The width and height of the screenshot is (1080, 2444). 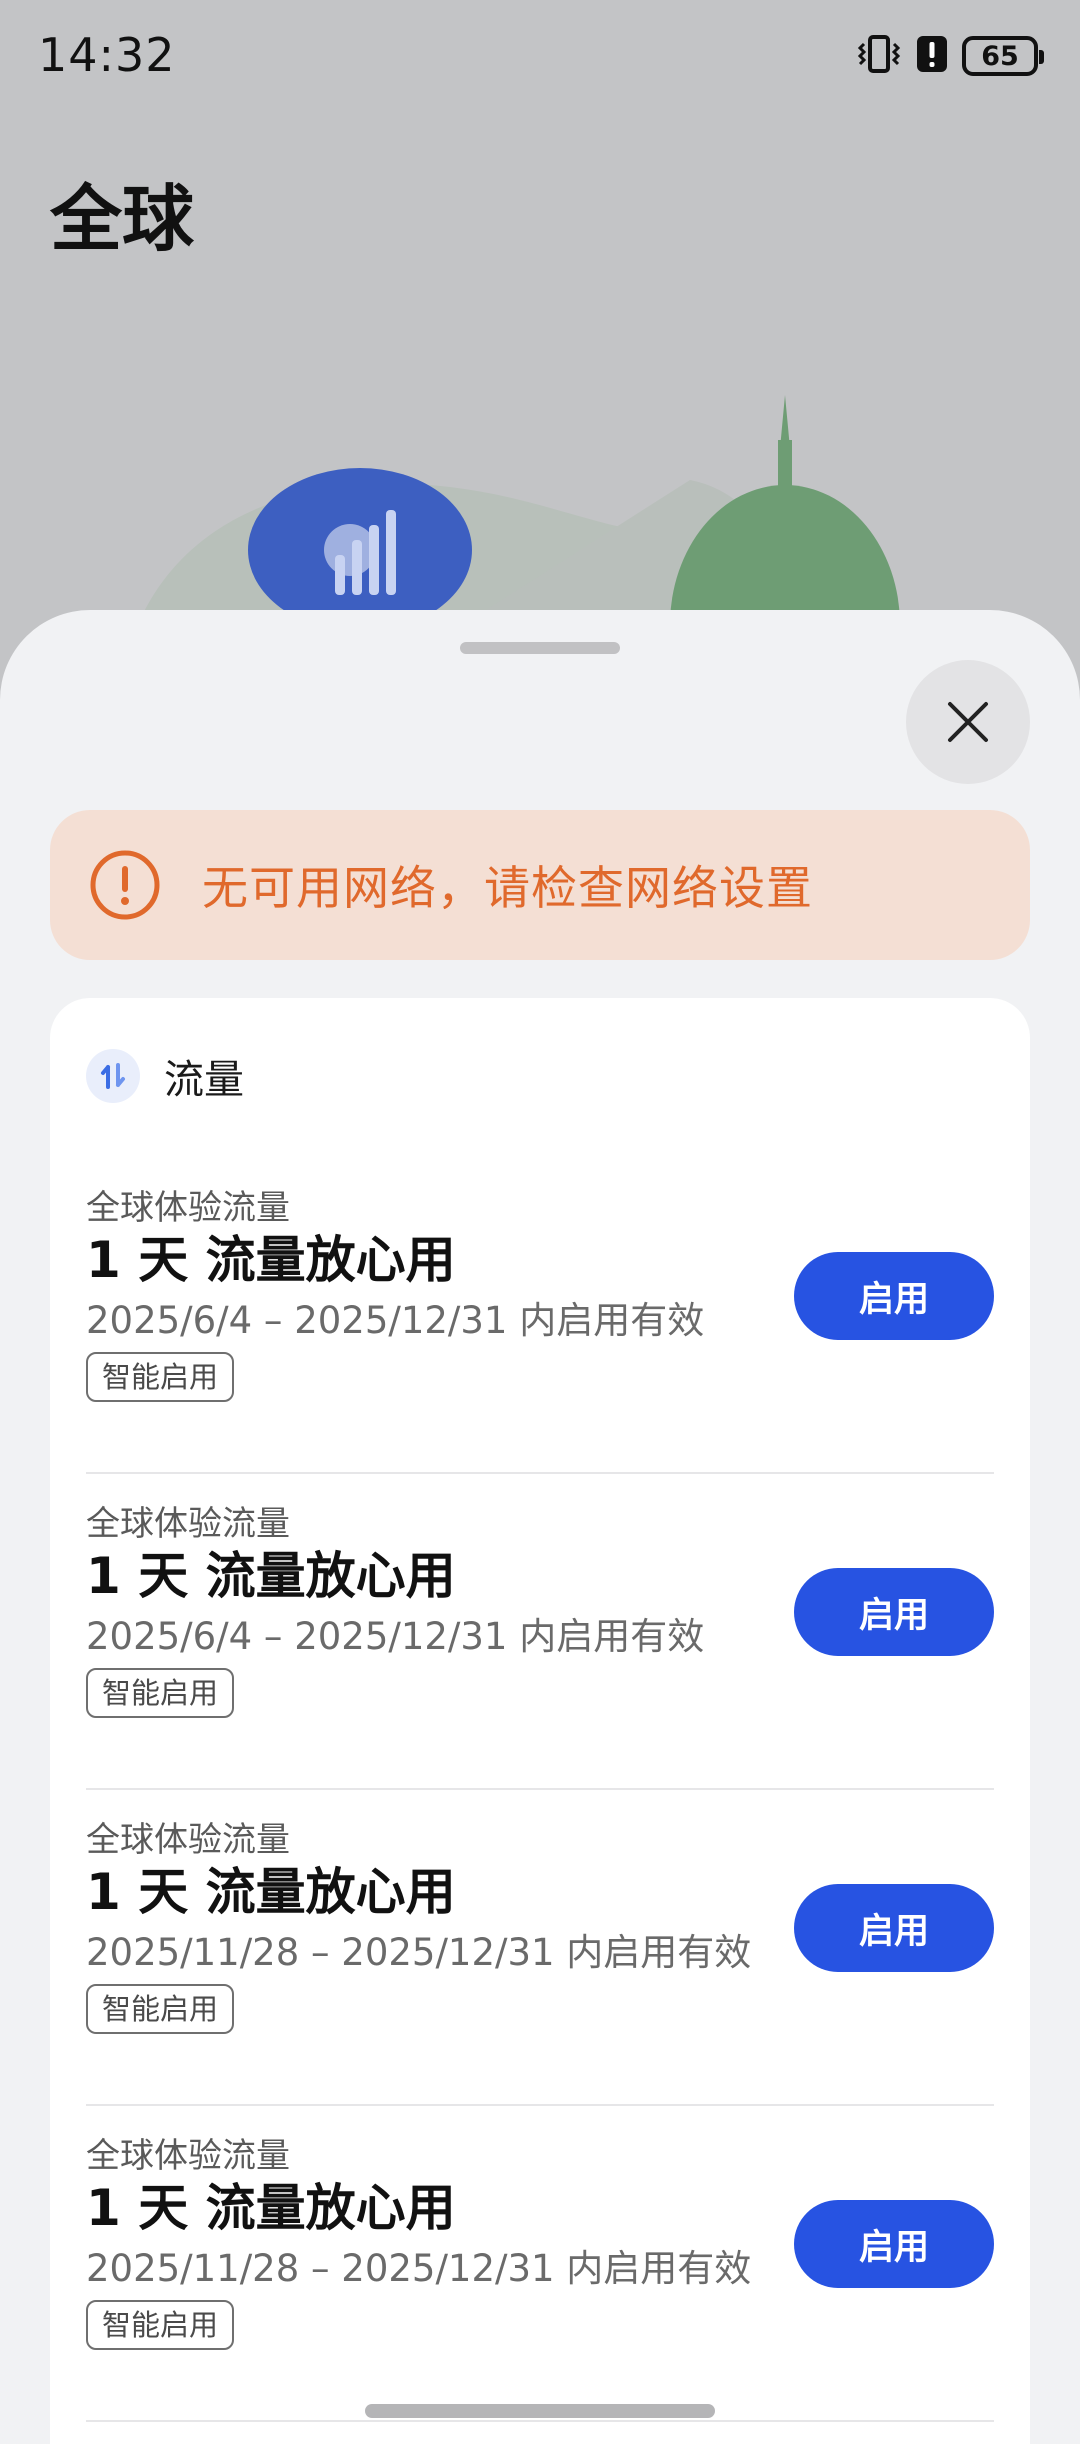 I want to click on no-network-alert: 无可用网络，请检查网络设置, so click(x=540, y=885).